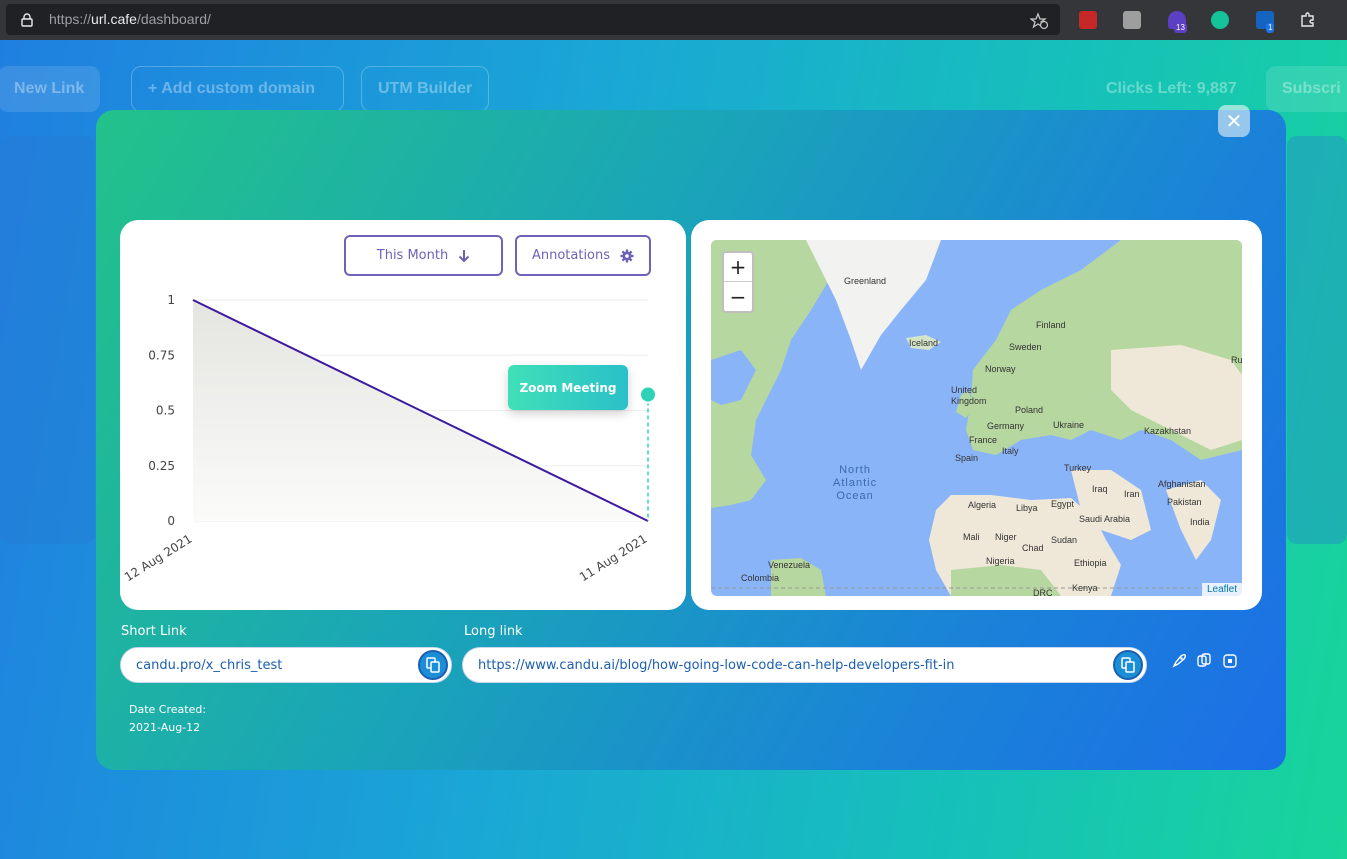 This screenshot has width=1347, height=859. I want to click on extension-red-icon, so click(1088, 20).